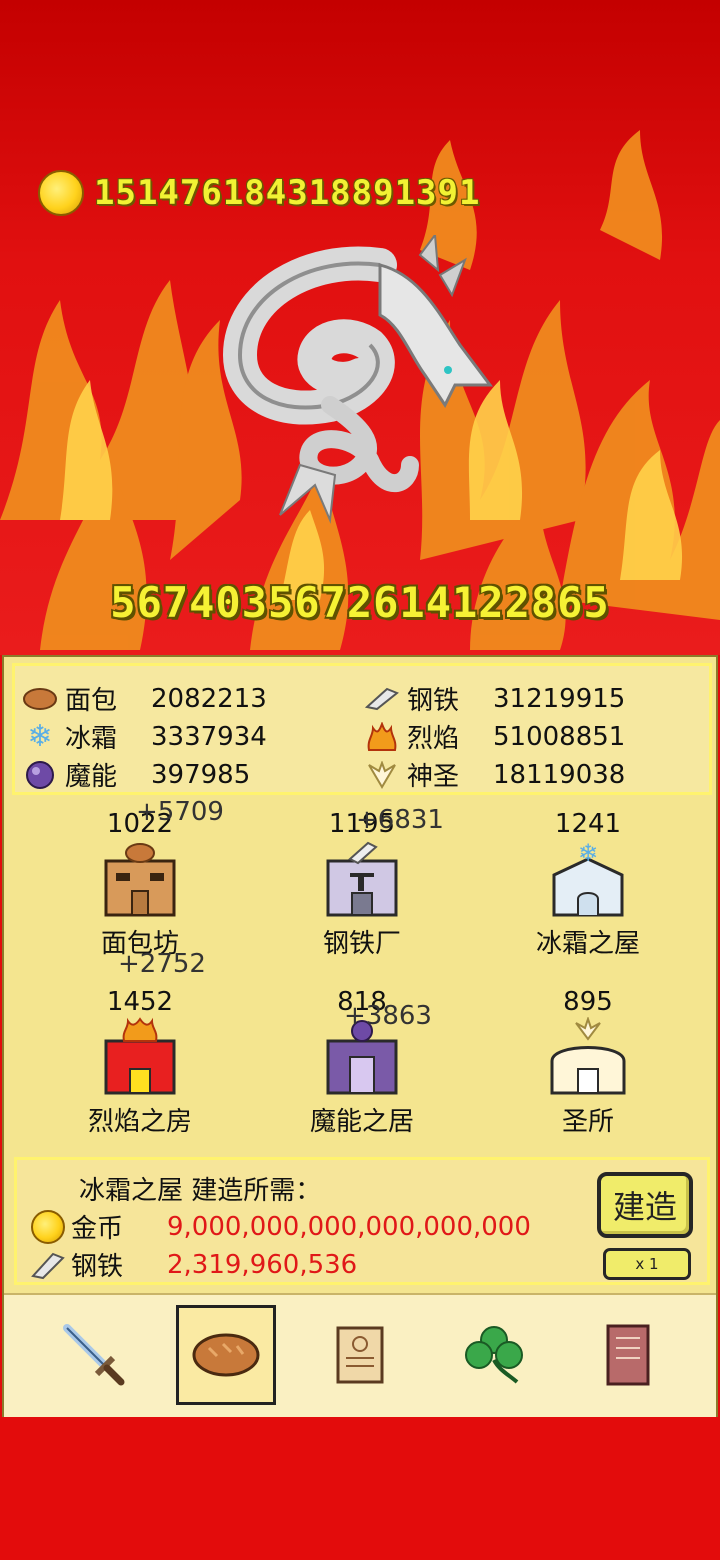 This screenshot has width=720, height=1560. I want to click on resource-steel: 钢铁 31219915, so click(495, 698).